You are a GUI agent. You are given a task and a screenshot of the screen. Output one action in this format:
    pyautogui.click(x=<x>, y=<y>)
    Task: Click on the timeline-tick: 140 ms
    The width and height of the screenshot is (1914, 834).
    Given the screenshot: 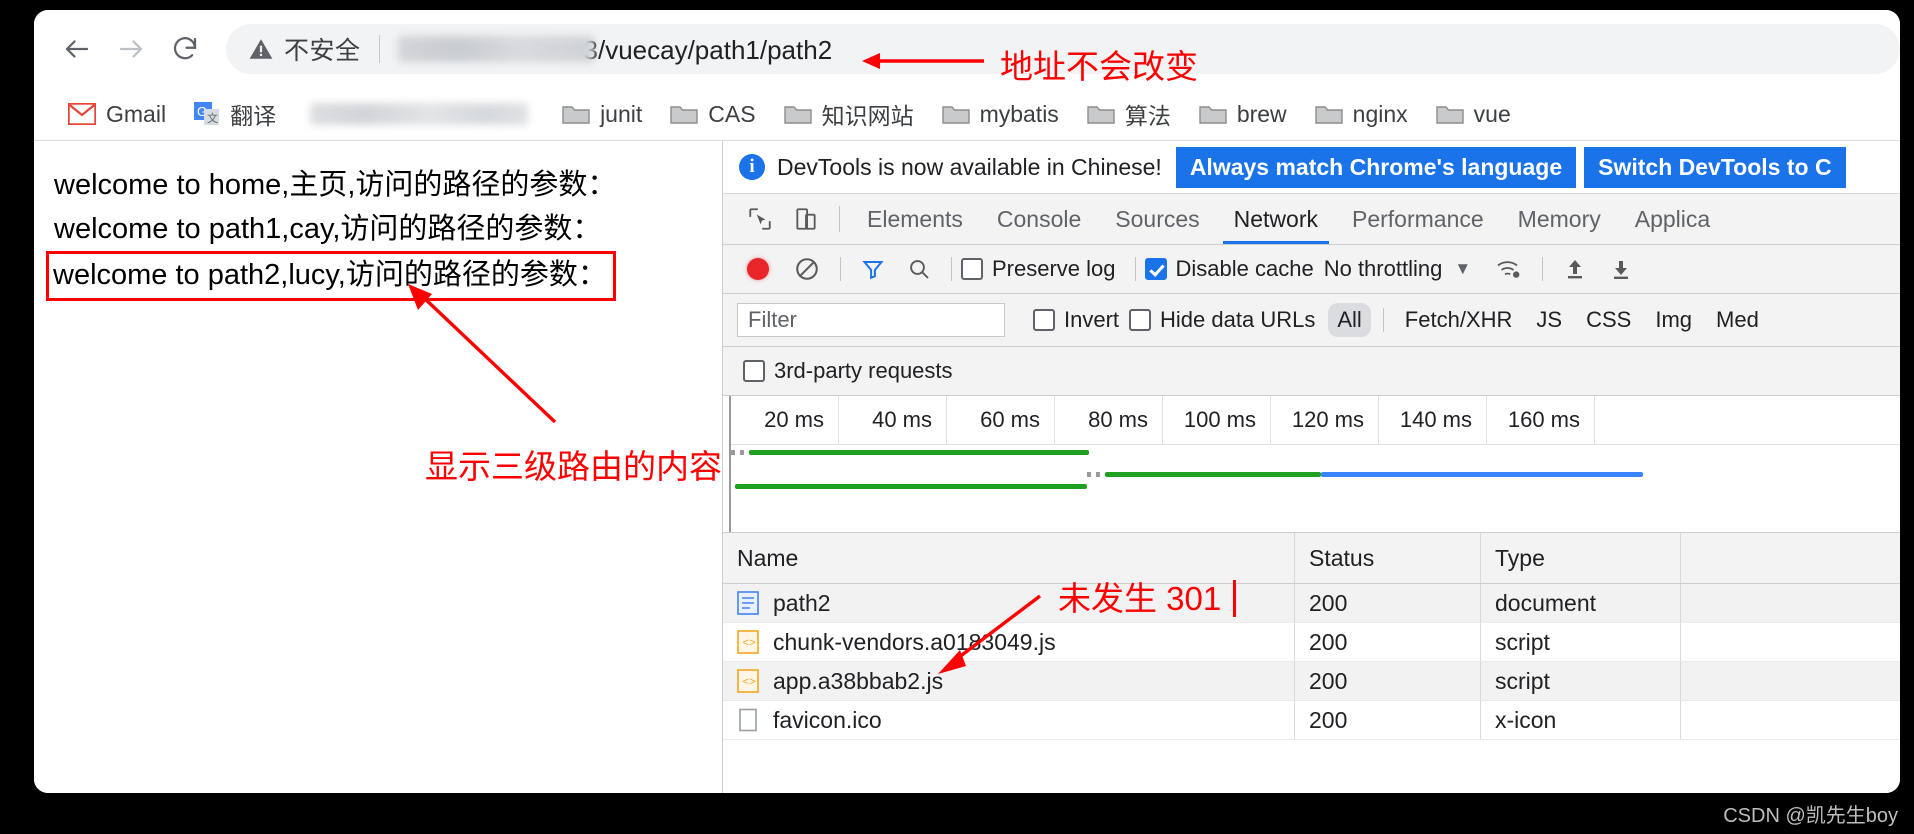 What is the action you would take?
    pyautogui.click(x=1433, y=420)
    